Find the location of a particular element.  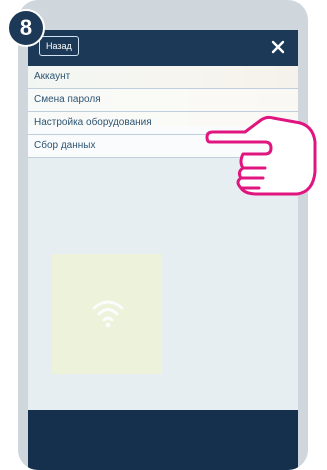

menu-item-account: Аккаунт is located at coordinates (163, 77).